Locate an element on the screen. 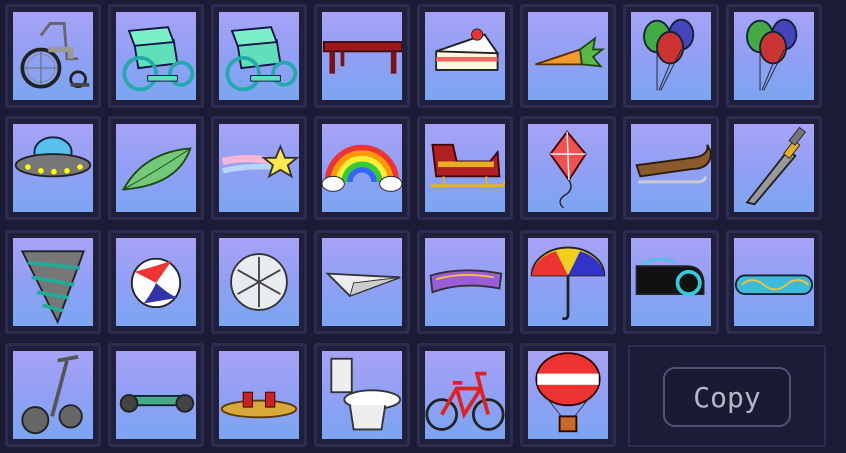 The width and height of the screenshot is (846, 453). copy-button: Copy is located at coordinates (727, 397).